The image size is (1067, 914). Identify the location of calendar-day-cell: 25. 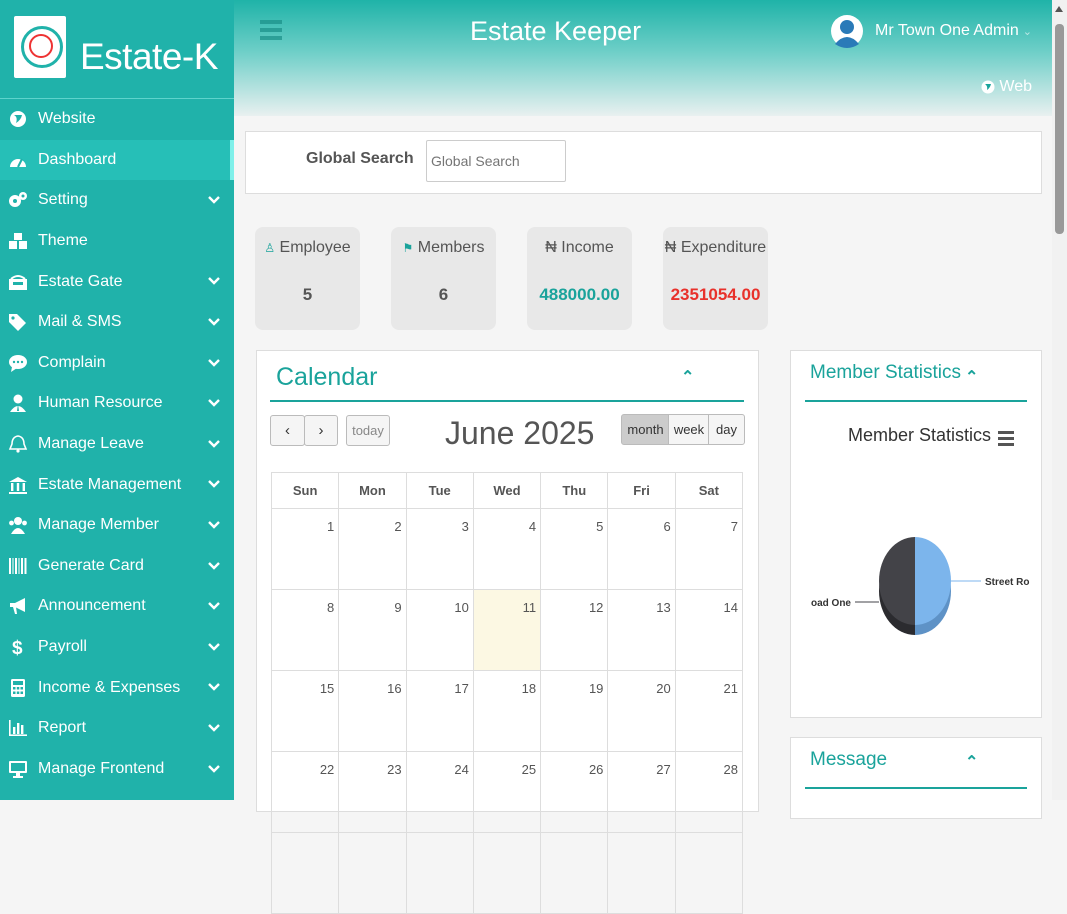
(507, 792).